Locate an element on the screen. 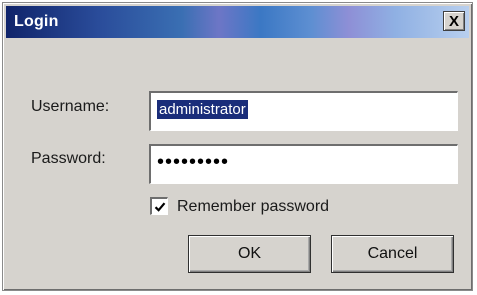 The height and width of the screenshot is (295, 477). title-bar: Login X is located at coordinates (237, 22).